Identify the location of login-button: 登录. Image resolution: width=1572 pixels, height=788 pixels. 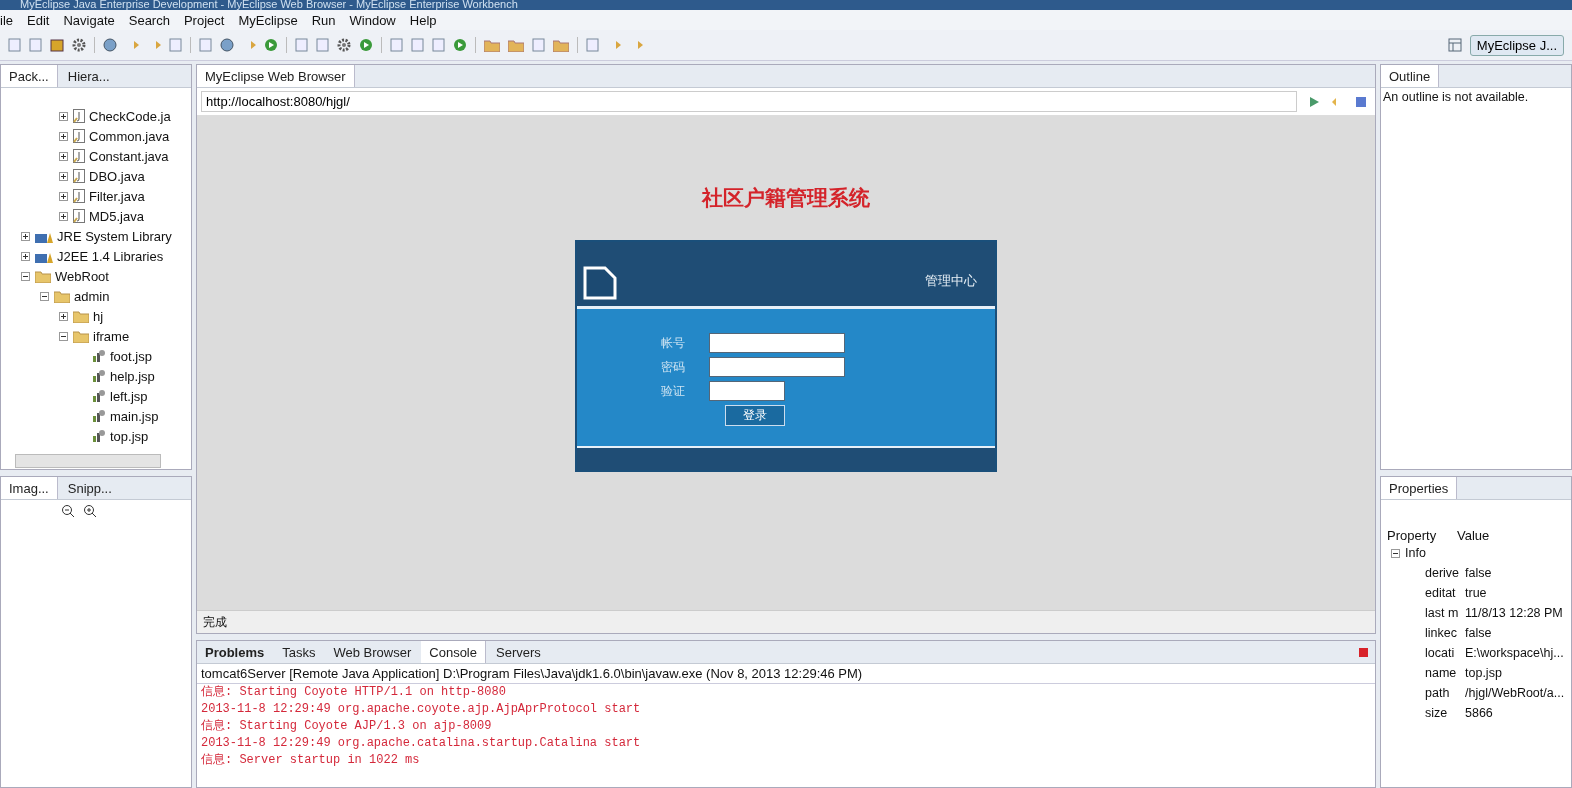
(755, 415).